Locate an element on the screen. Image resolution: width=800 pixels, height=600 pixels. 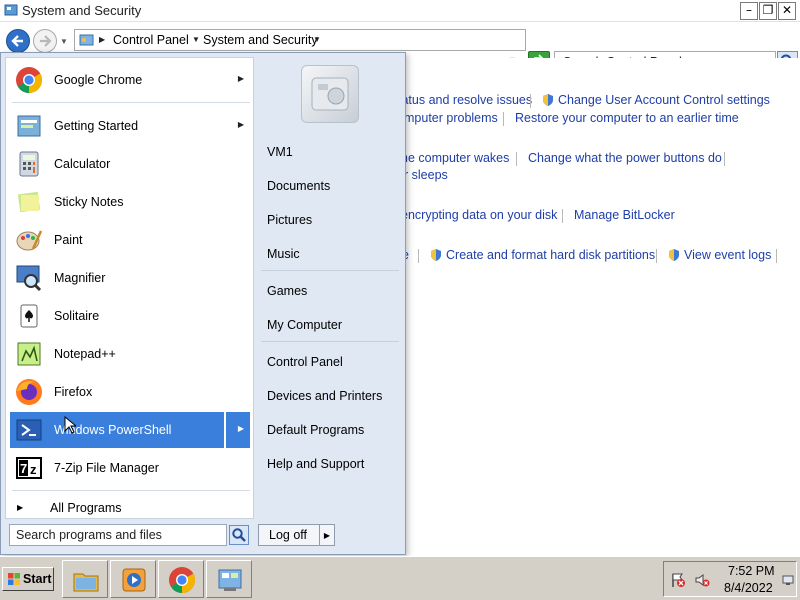
search-icon is located at coordinates (239, 535).